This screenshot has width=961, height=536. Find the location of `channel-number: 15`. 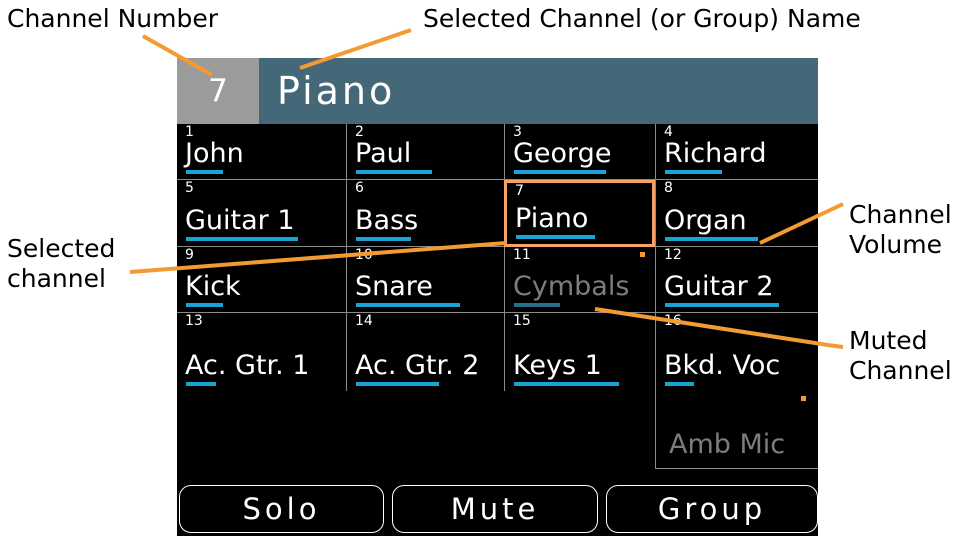

channel-number: 15 is located at coordinates (522, 321).